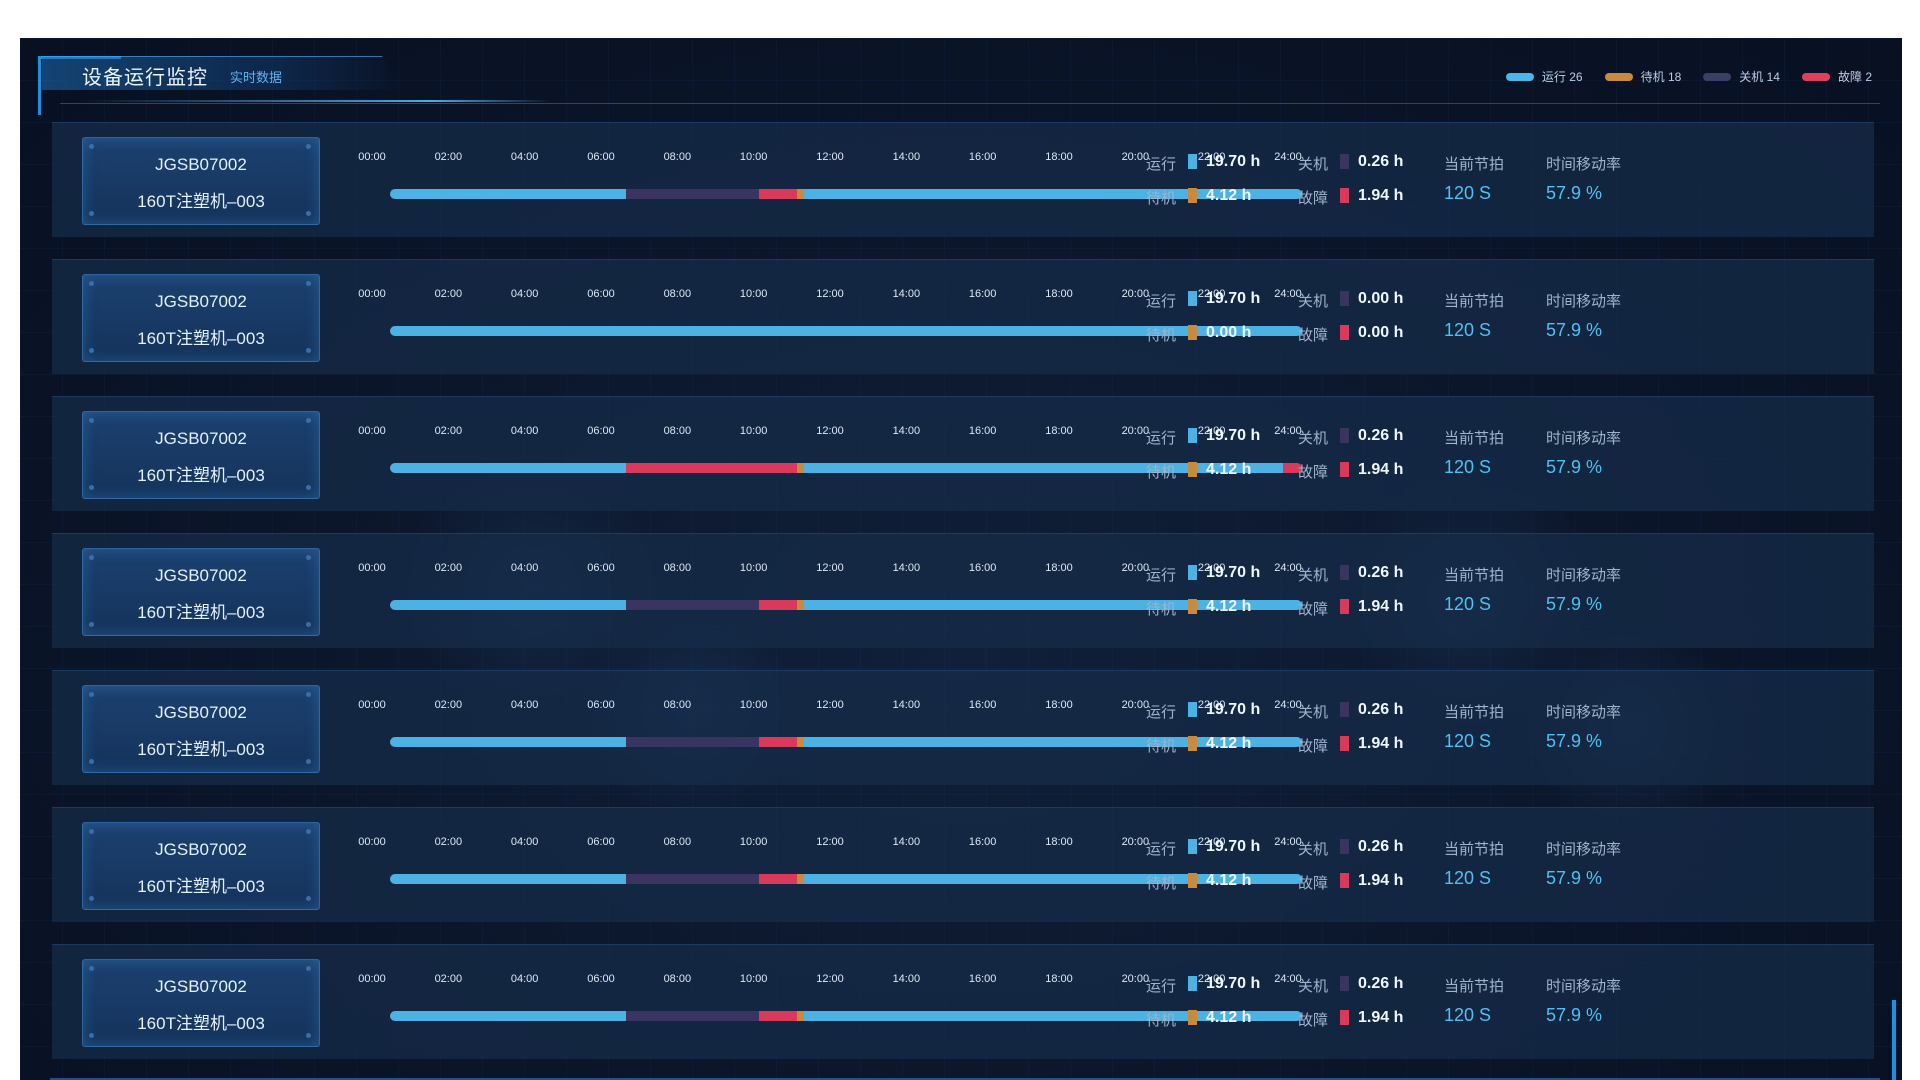  I want to click on stat-label-fault: 故障, so click(1313, 746).